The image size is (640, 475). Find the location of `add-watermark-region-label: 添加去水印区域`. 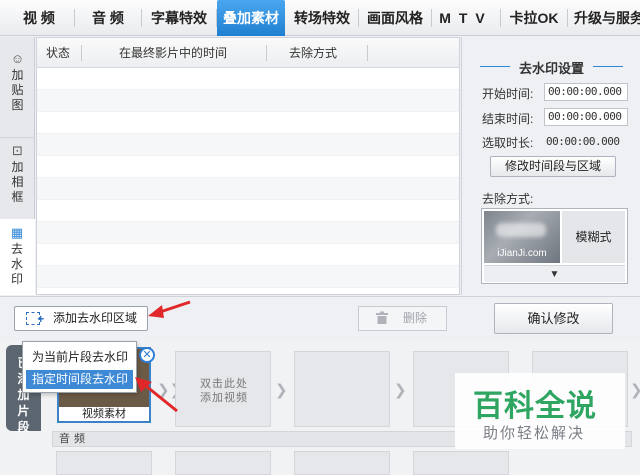

add-watermark-region-label: 添加去水印区域 is located at coordinates (95, 318).